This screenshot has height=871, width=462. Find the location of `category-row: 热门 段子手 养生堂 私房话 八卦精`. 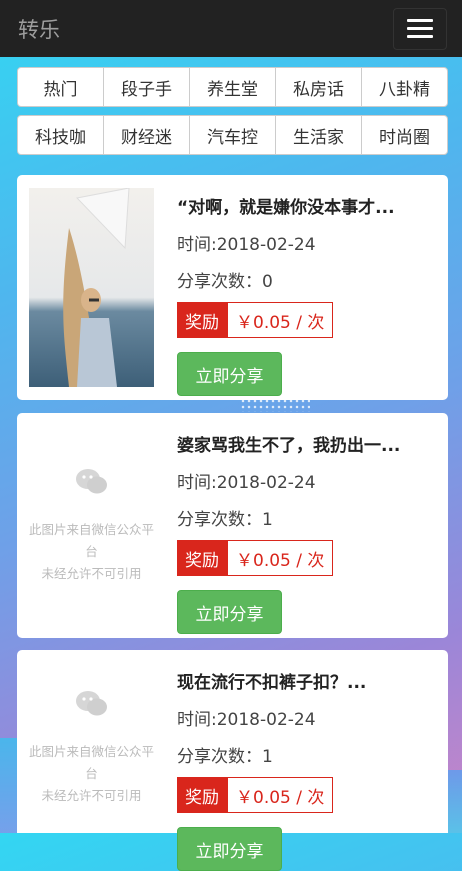

category-row: 热门 段子手 养生堂 私房话 八卦精 is located at coordinates (232, 87).